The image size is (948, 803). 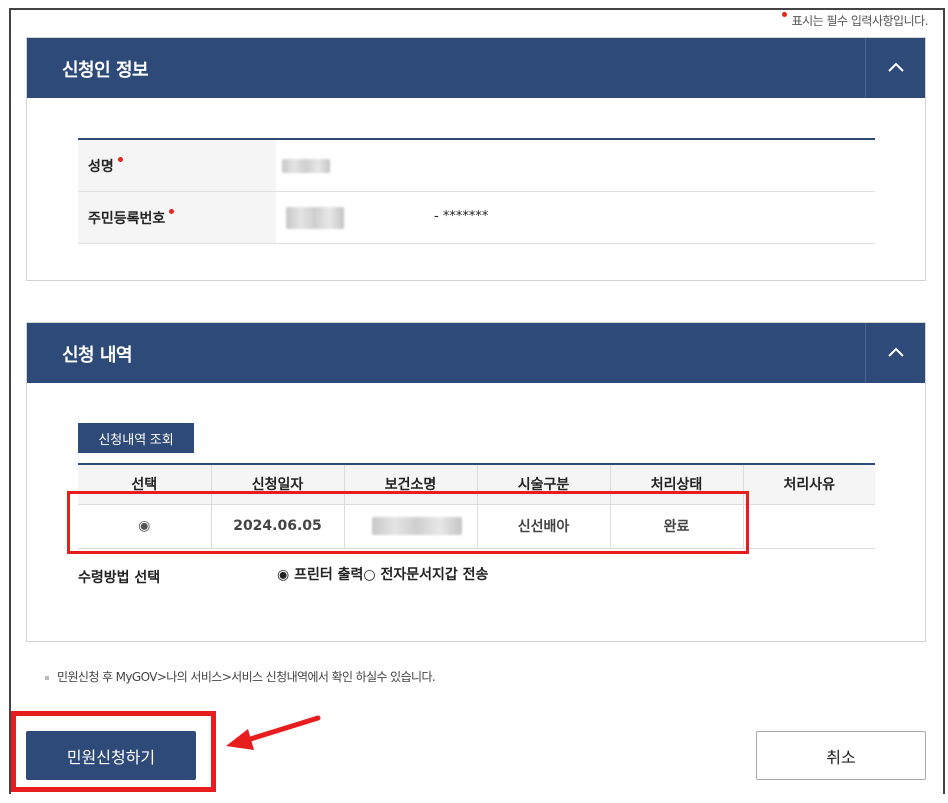 What do you see at coordinates (809, 526) in the screenshot?
I see `reason-cell` at bounding box center [809, 526].